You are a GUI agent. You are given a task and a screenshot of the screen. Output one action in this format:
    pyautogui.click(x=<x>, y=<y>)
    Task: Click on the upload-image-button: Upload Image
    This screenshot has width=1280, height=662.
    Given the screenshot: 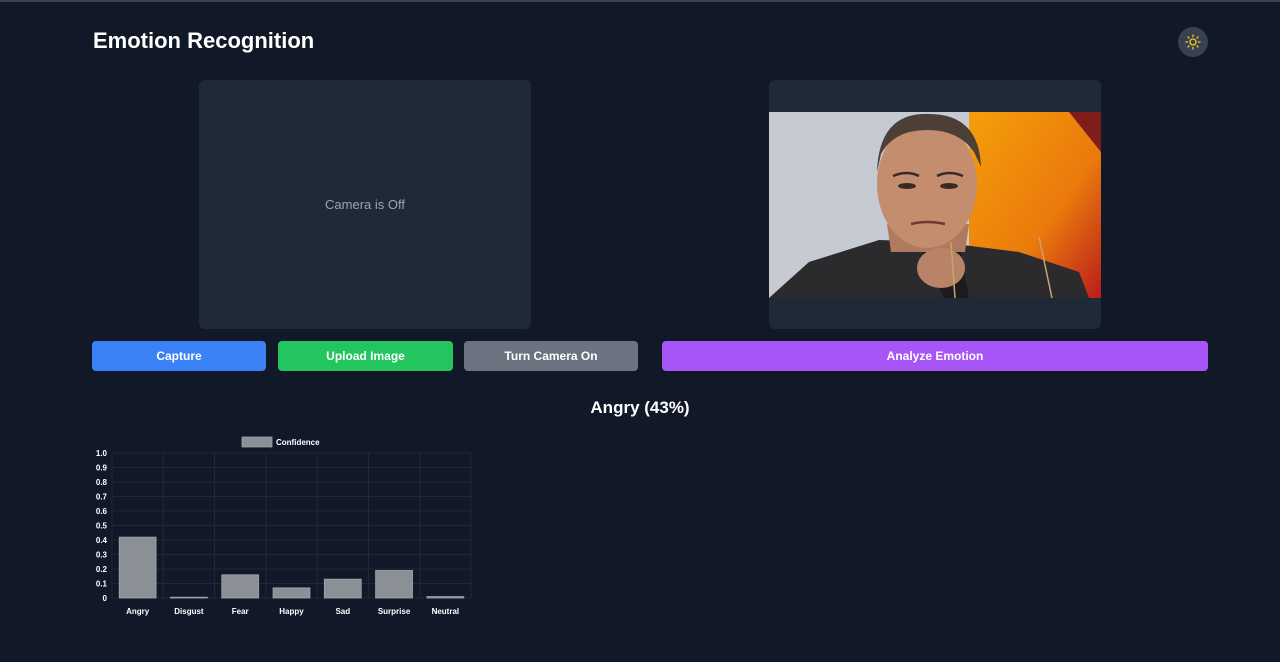 What is the action you would take?
    pyautogui.click(x=365, y=356)
    